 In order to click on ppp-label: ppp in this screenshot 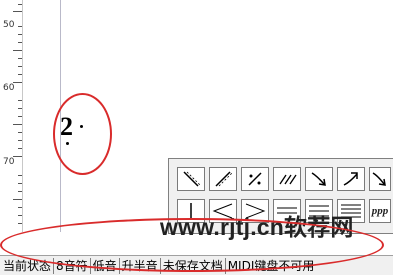, I will do `click(380, 211)`.